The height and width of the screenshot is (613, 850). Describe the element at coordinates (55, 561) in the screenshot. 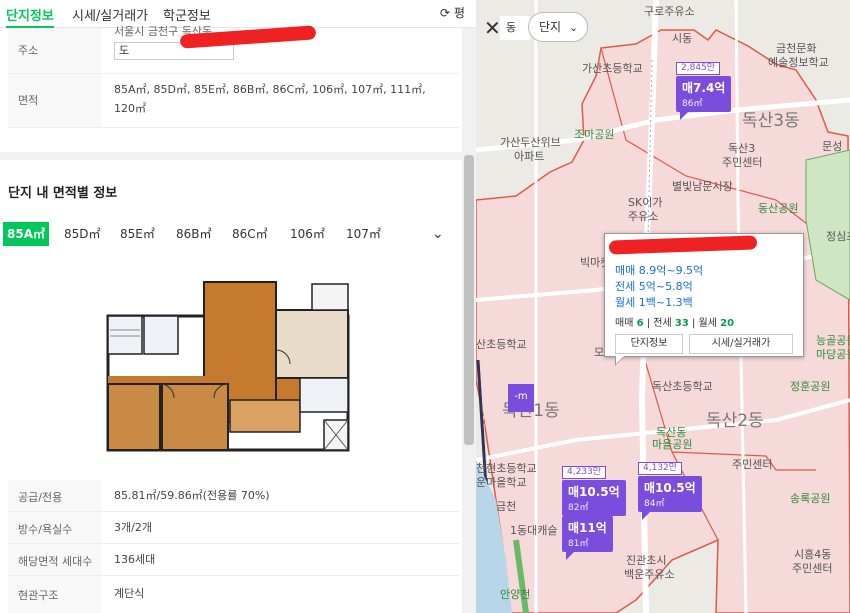

I see `detail-label: 해당면적 세대수` at that location.